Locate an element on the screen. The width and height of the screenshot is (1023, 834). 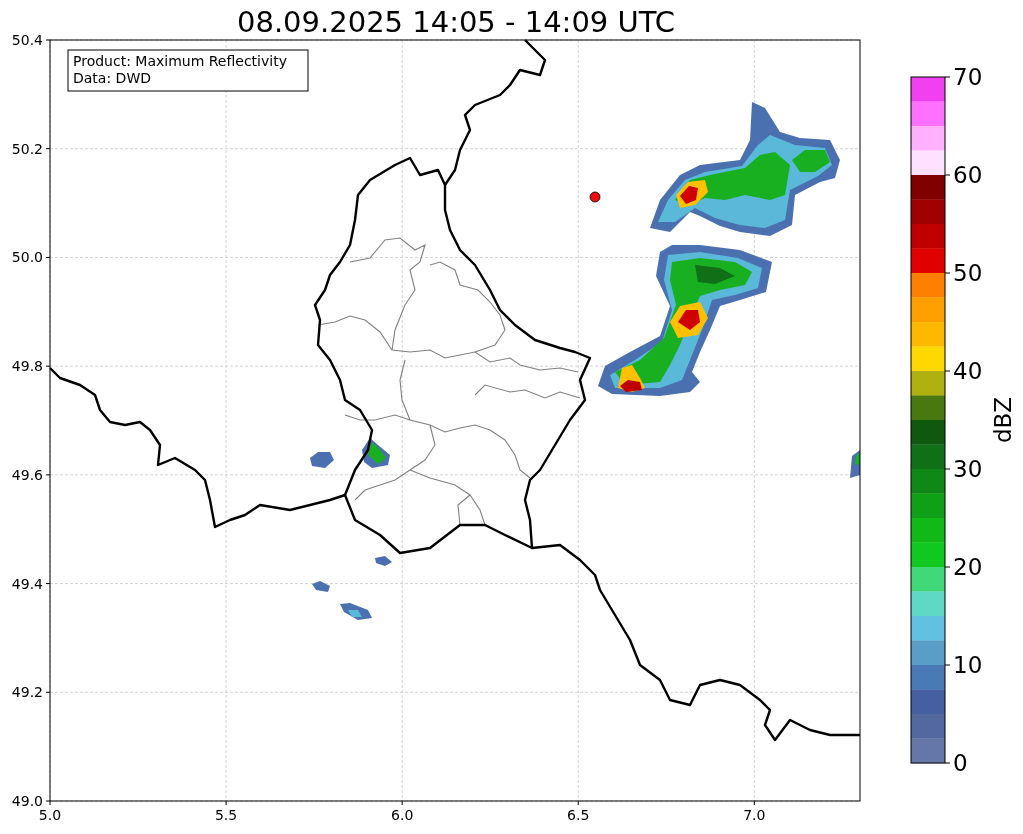
colorbar-tick-label: 20 is located at coordinates (968, 567).